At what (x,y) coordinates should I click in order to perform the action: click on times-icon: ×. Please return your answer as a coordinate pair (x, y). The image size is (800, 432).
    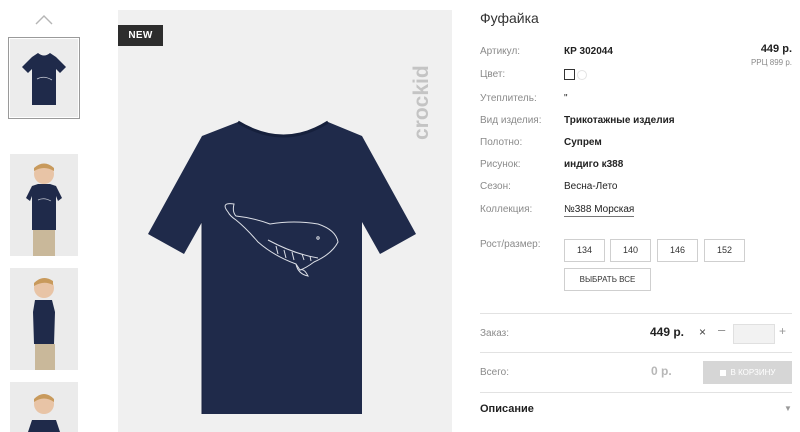
    Looking at the image, I should click on (703, 332).